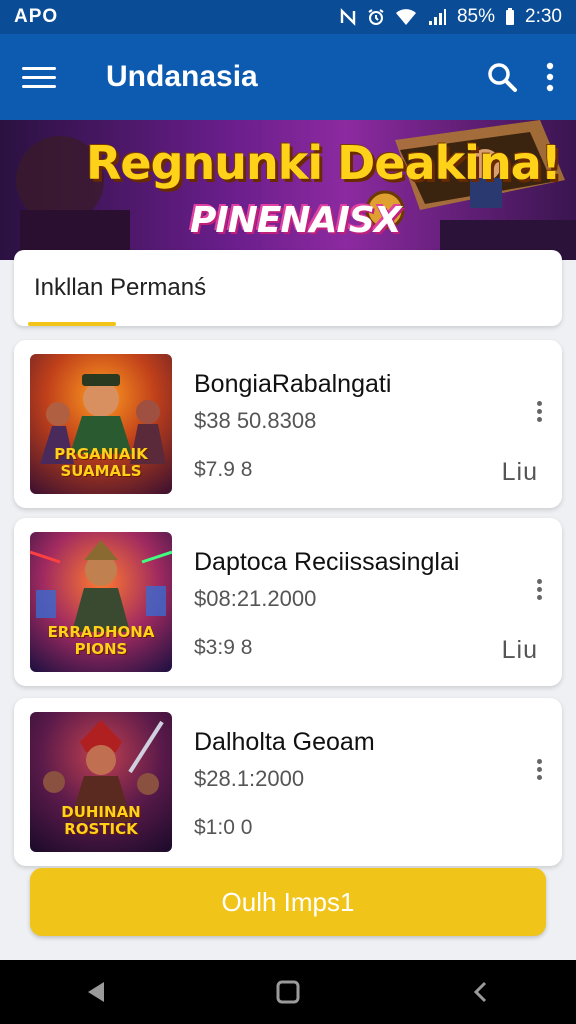 The height and width of the screenshot is (1024, 576). Describe the element at coordinates (101, 602) in the screenshot. I see `game-thumbnail: ERRADHONA PIONS` at that location.